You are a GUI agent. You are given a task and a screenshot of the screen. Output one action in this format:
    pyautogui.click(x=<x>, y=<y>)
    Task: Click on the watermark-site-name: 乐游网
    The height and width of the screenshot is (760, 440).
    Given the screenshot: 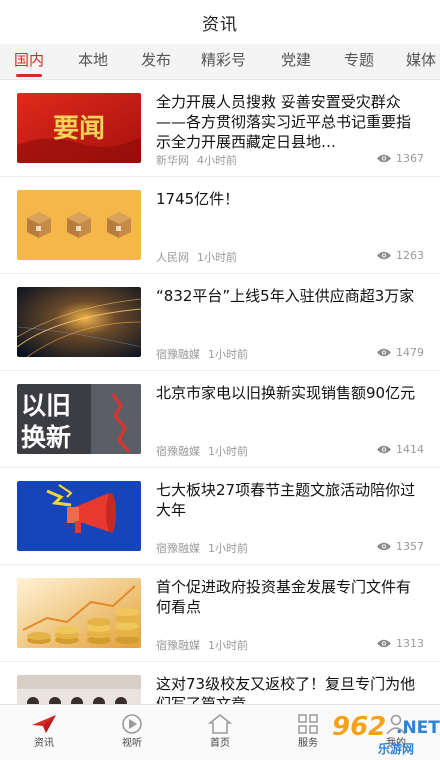 What is the action you would take?
    pyautogui.click(x=396, y=749)
    